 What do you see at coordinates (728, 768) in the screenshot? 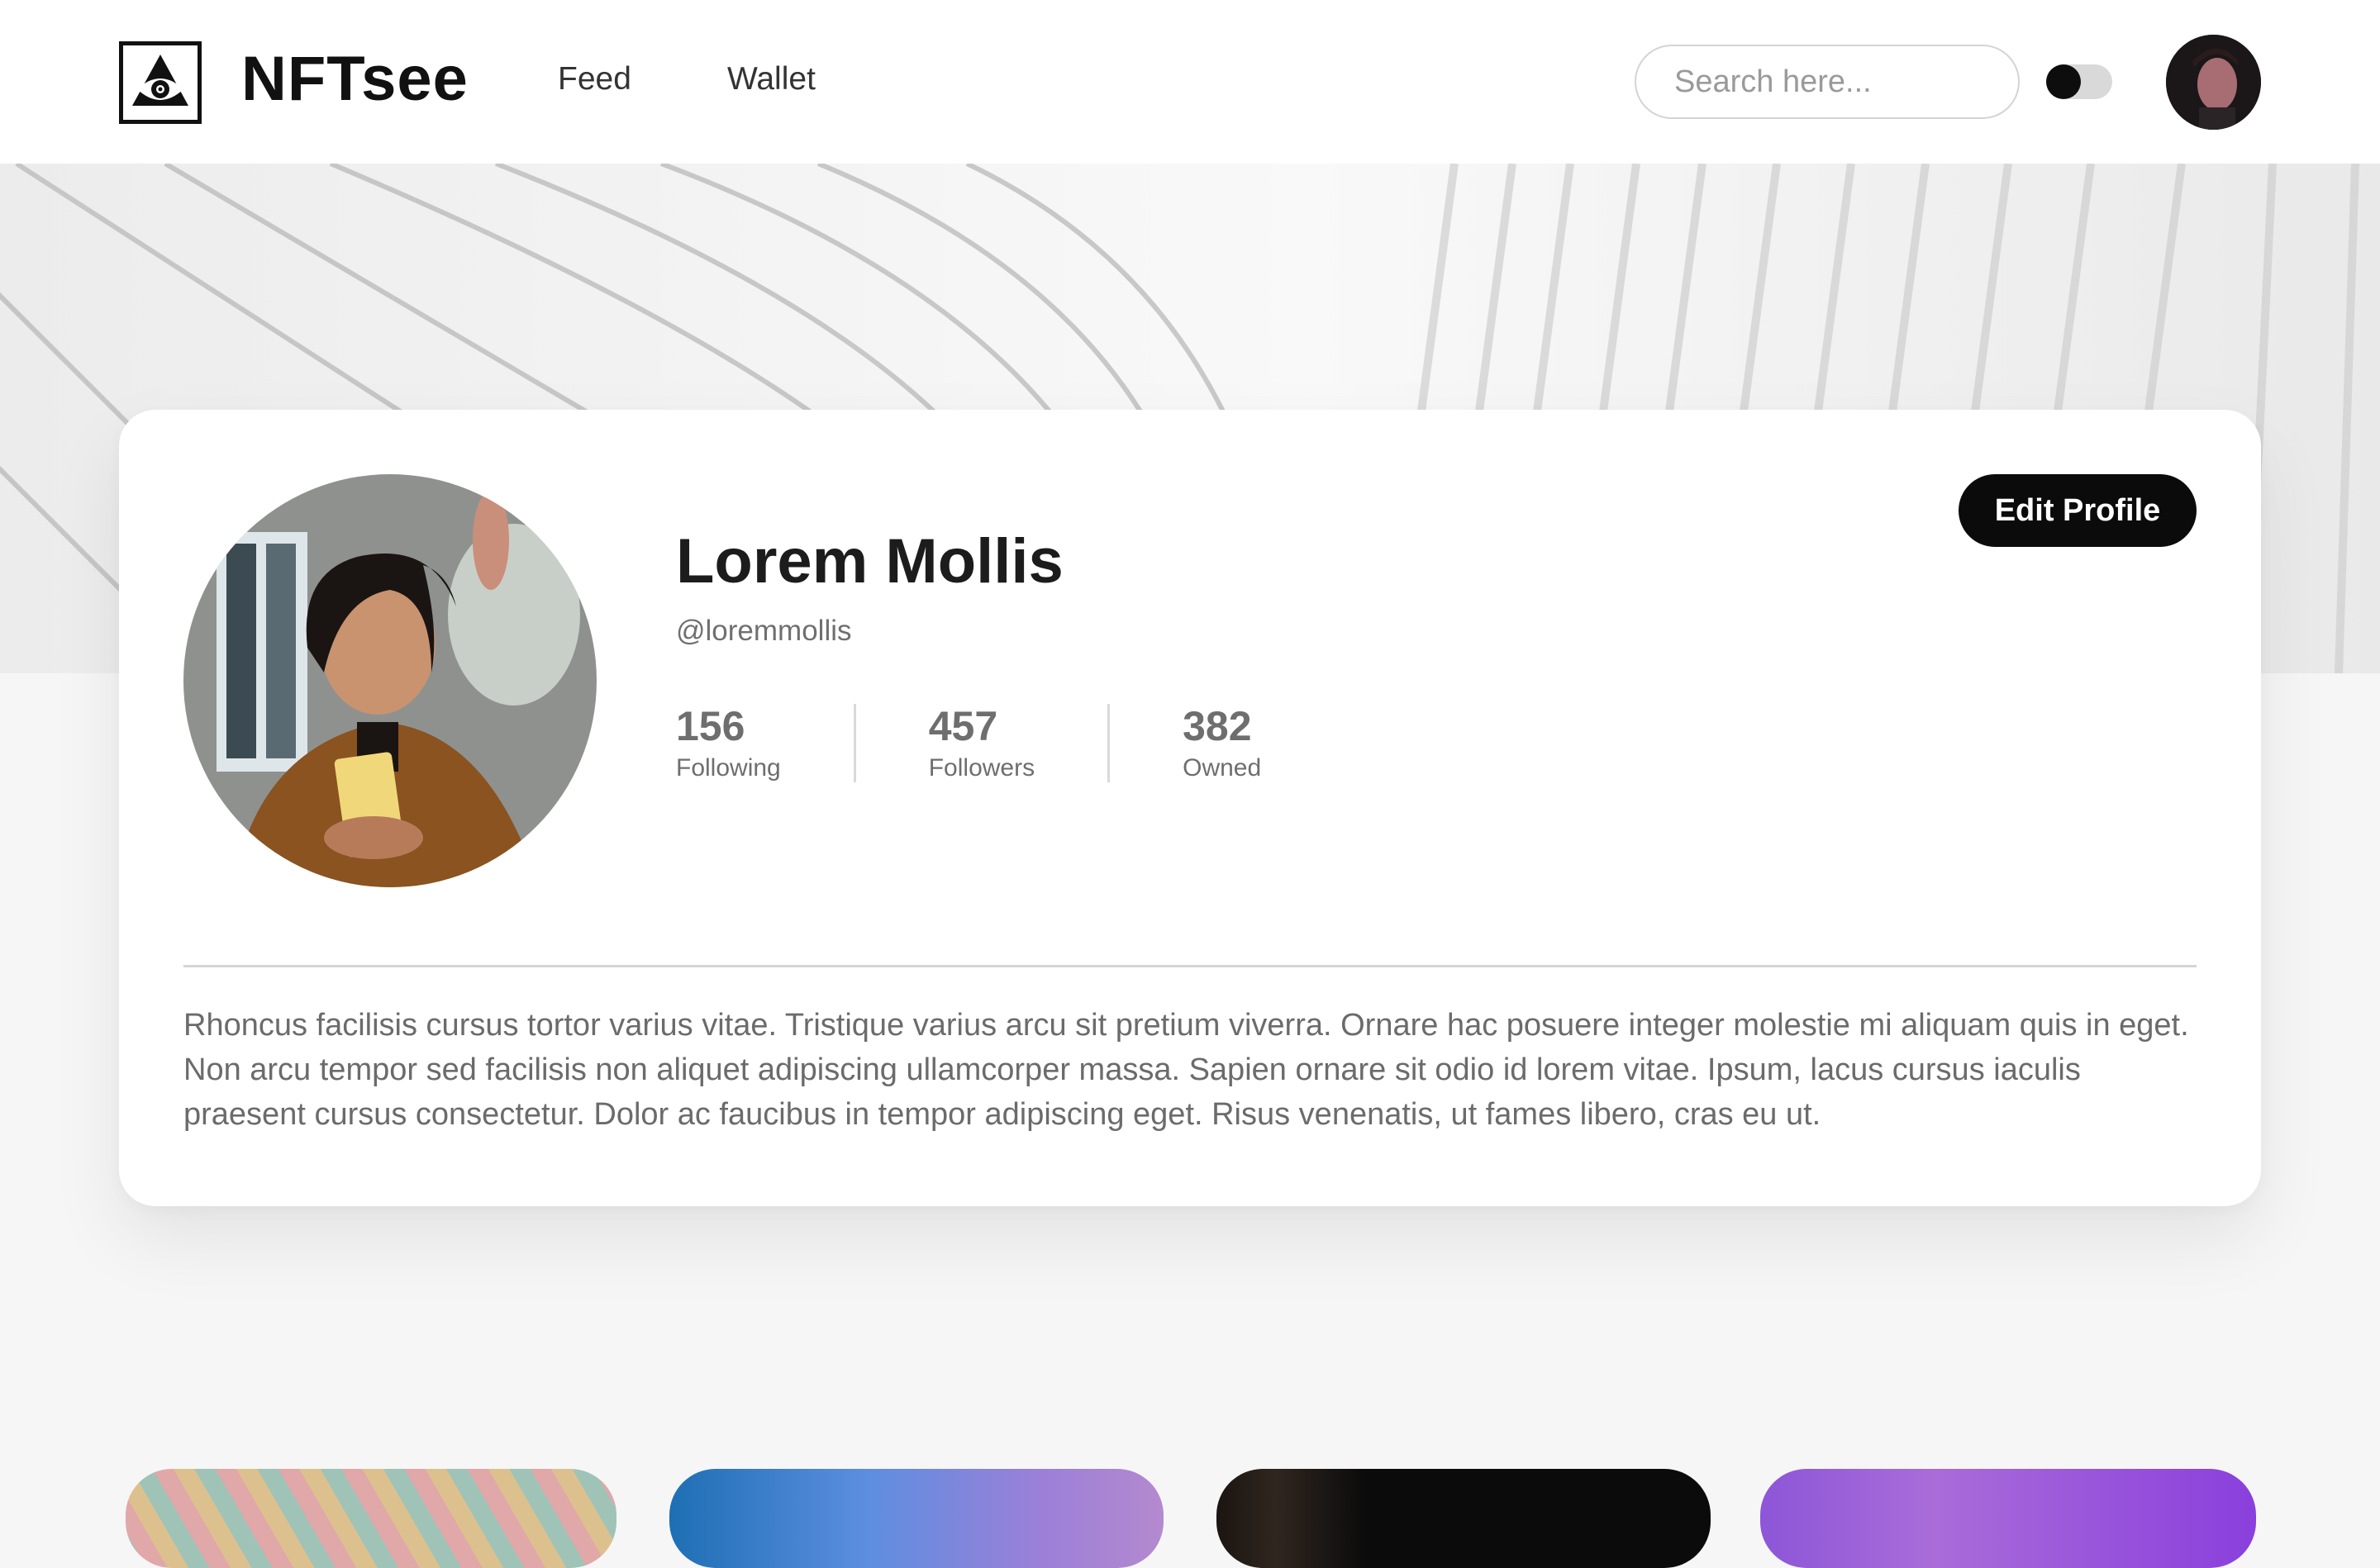
I see `stat-label: Following` at bounding box center [728, 768].